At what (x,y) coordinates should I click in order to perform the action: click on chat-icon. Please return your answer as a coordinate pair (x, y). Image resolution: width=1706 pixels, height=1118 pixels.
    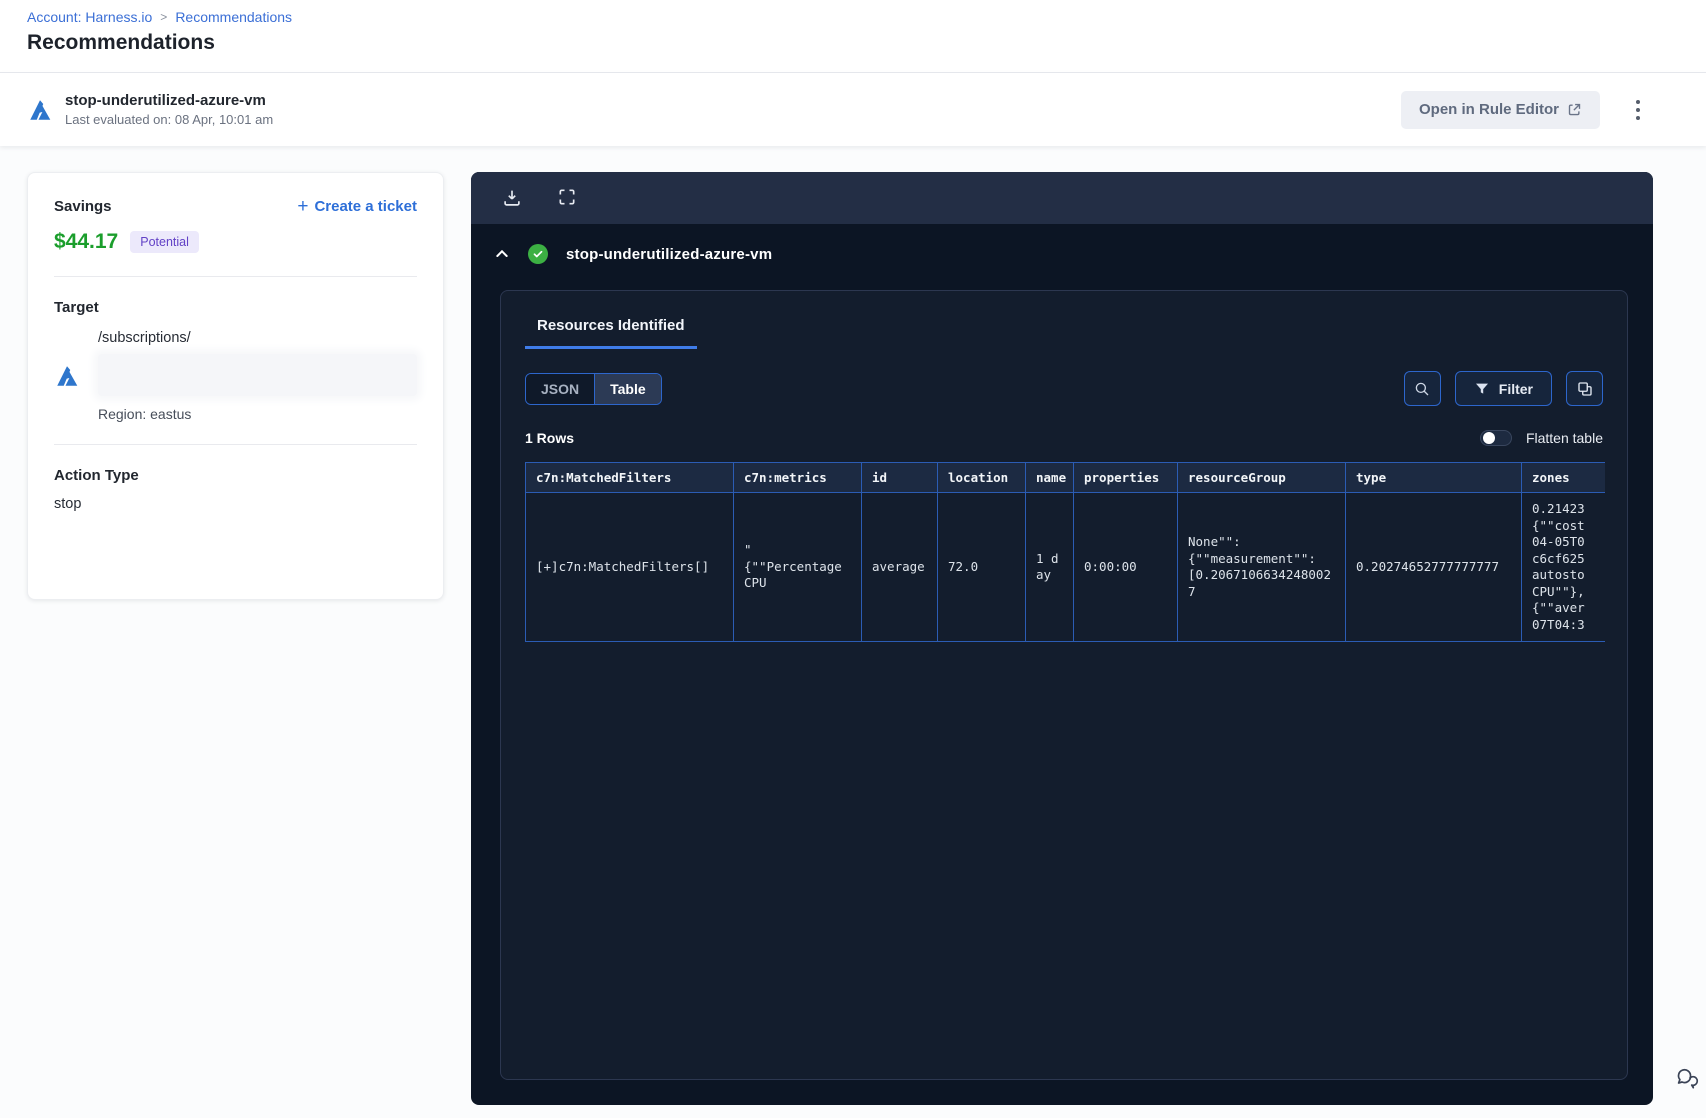
    Looking at the image, I should click on (1686, 1080).